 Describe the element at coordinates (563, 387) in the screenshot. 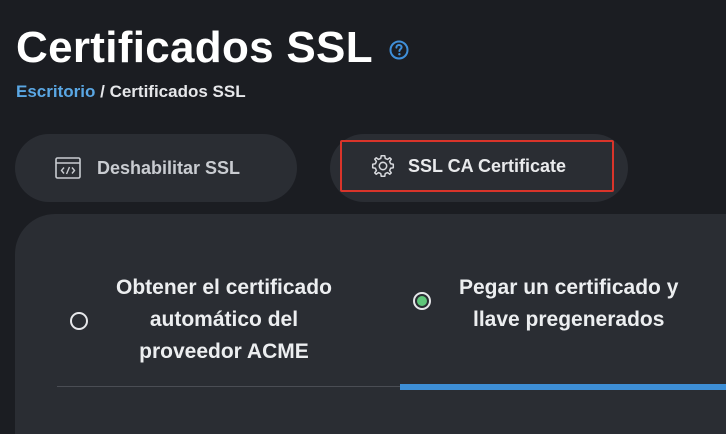

I see `active-tab-indicator` at that location.